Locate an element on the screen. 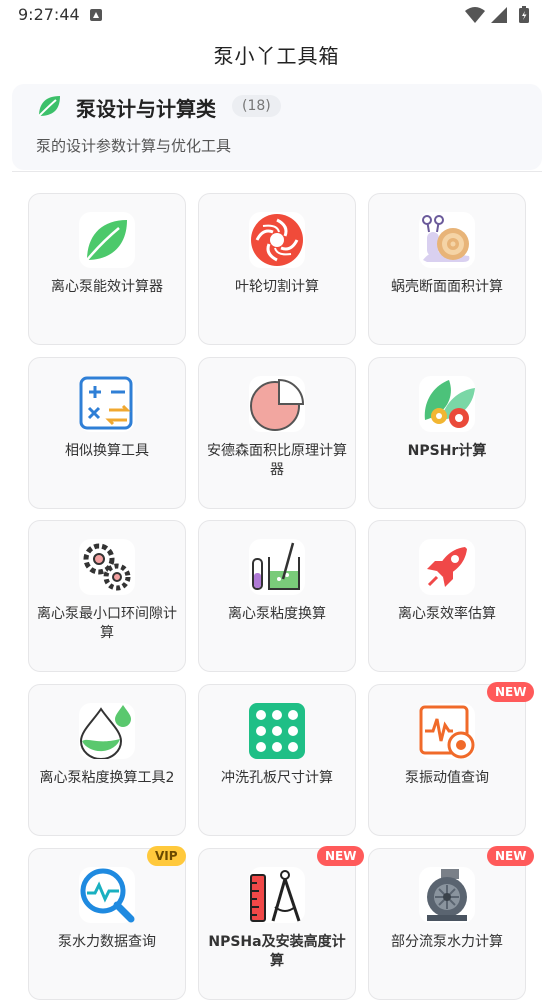 The image size is (553, 1000). tool-label: 离心泵粘度换算工具2 is located at coordinates (107, 778).